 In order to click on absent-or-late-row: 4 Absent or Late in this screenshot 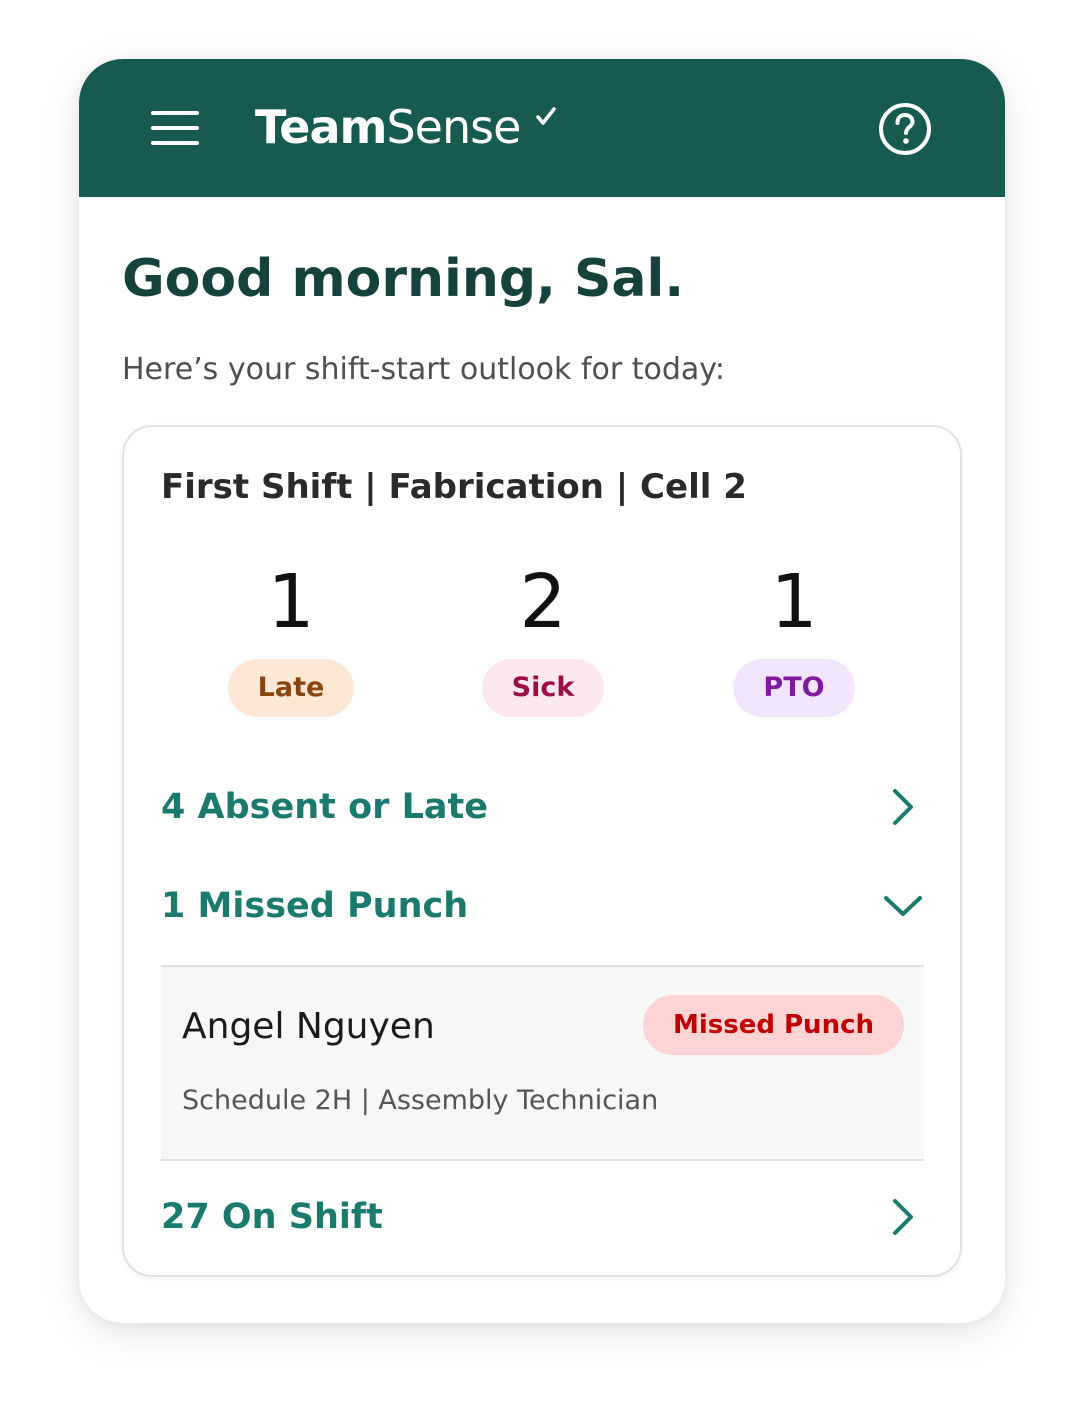, I will do `click(542, 807)`.